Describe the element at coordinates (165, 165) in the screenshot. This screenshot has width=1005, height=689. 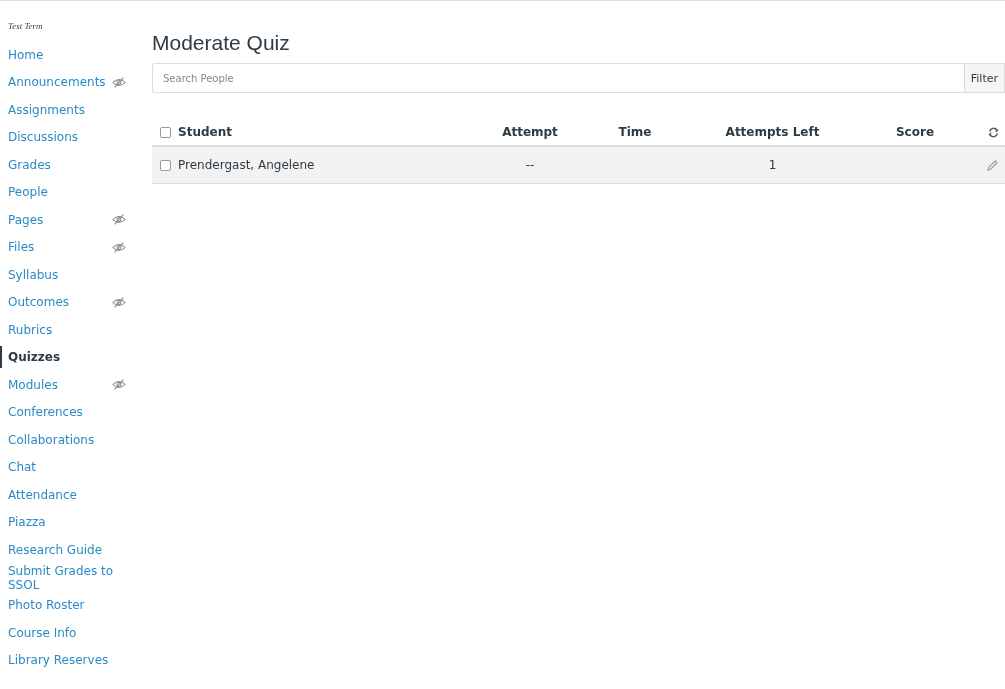
I see `row-checkbox` at that location.